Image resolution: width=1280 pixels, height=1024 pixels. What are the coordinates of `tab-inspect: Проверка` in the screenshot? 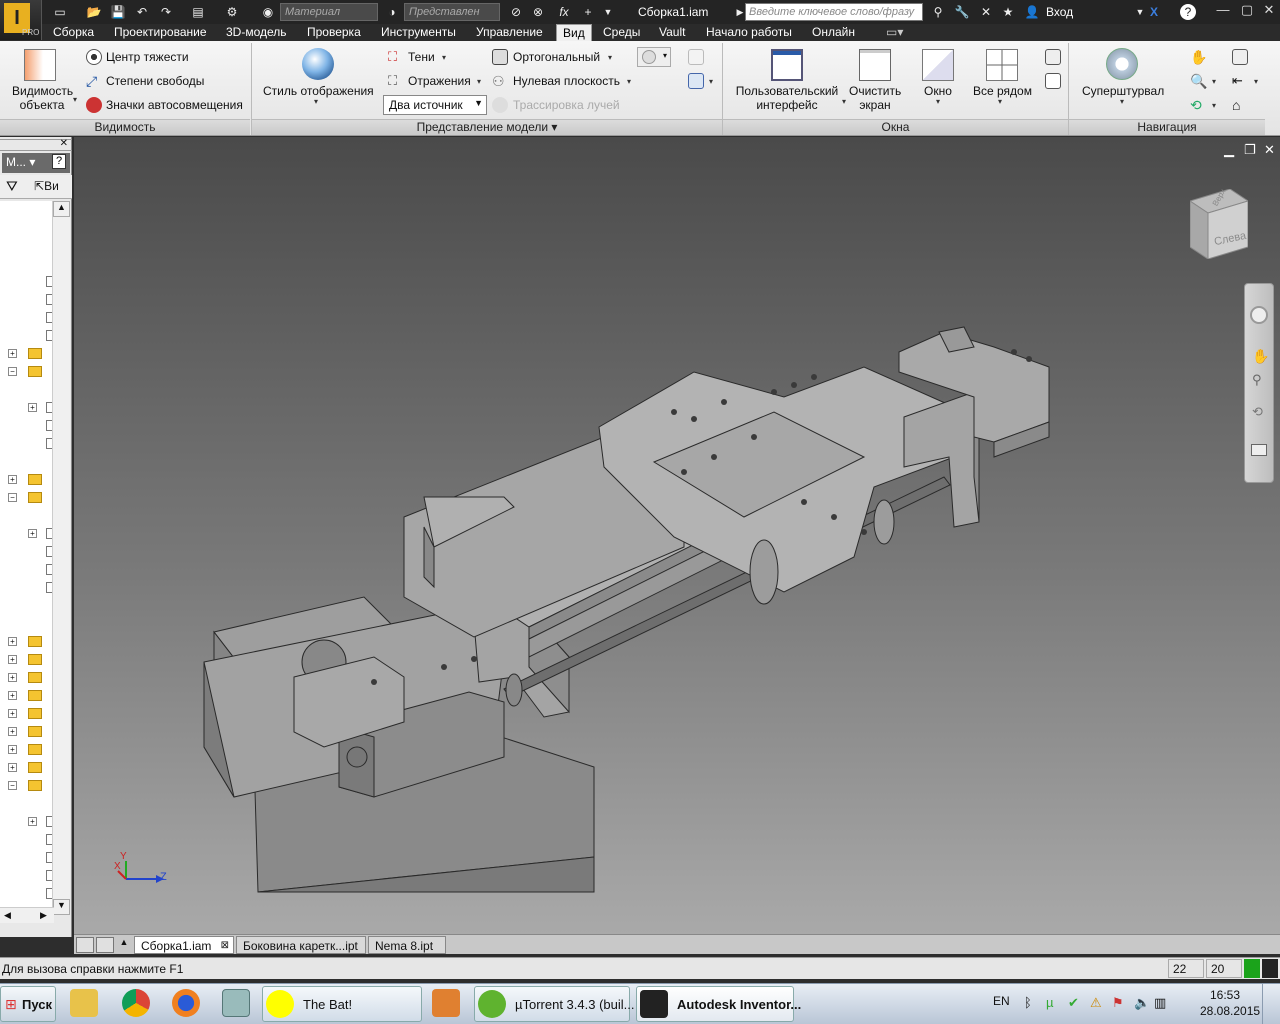 It's located at (334, 32).